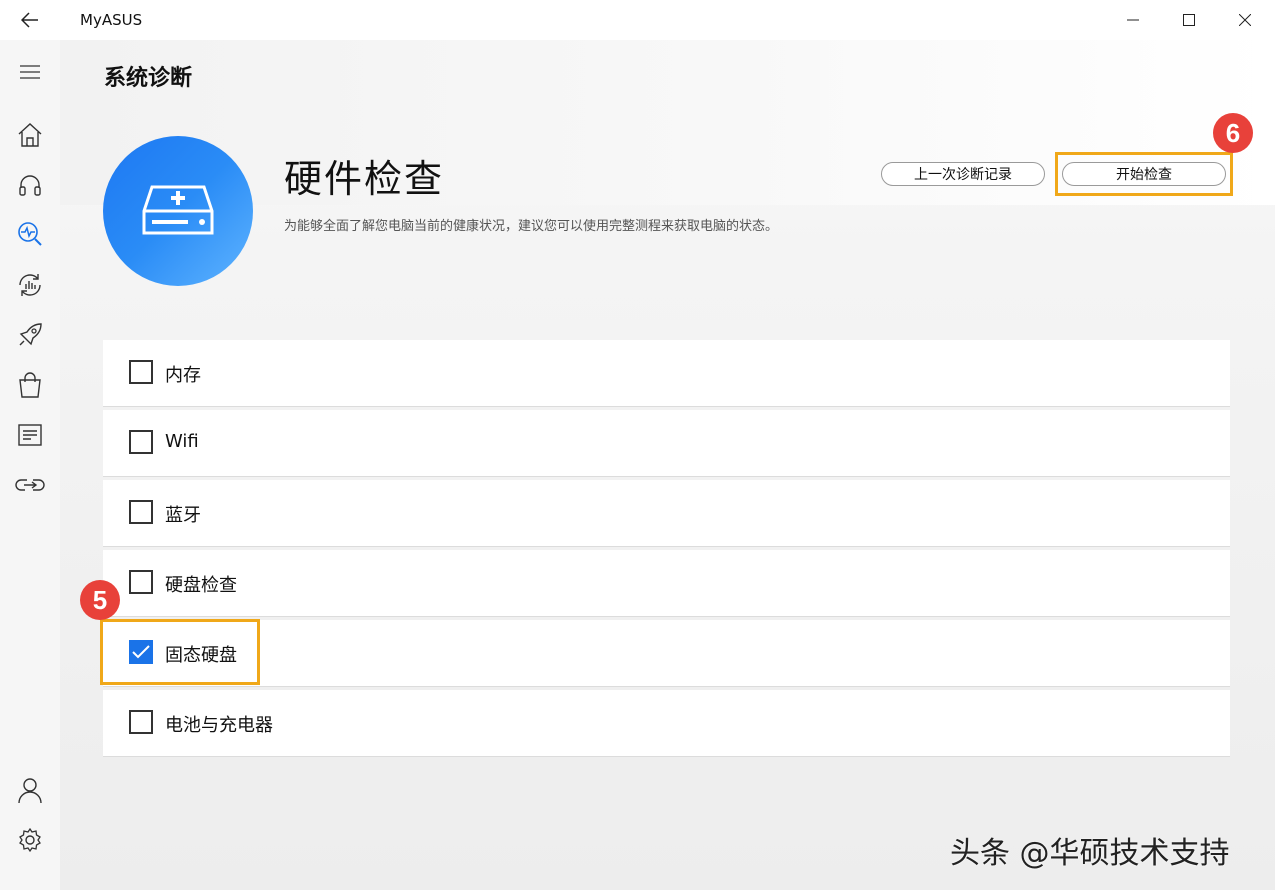 The height and width of the screenshot is (890, 1275). I want to click on sidebar-item-store, so click(30, 385).